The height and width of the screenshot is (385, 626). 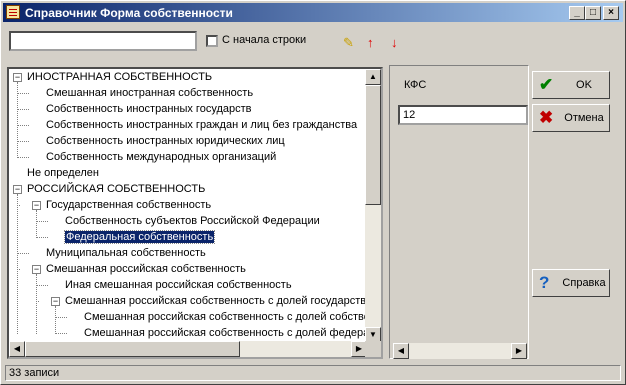 I want to click on tree-item: ИНОСТРАННАЯ СОБСТВЕННОСТЬ, so click(x=119, y=77).